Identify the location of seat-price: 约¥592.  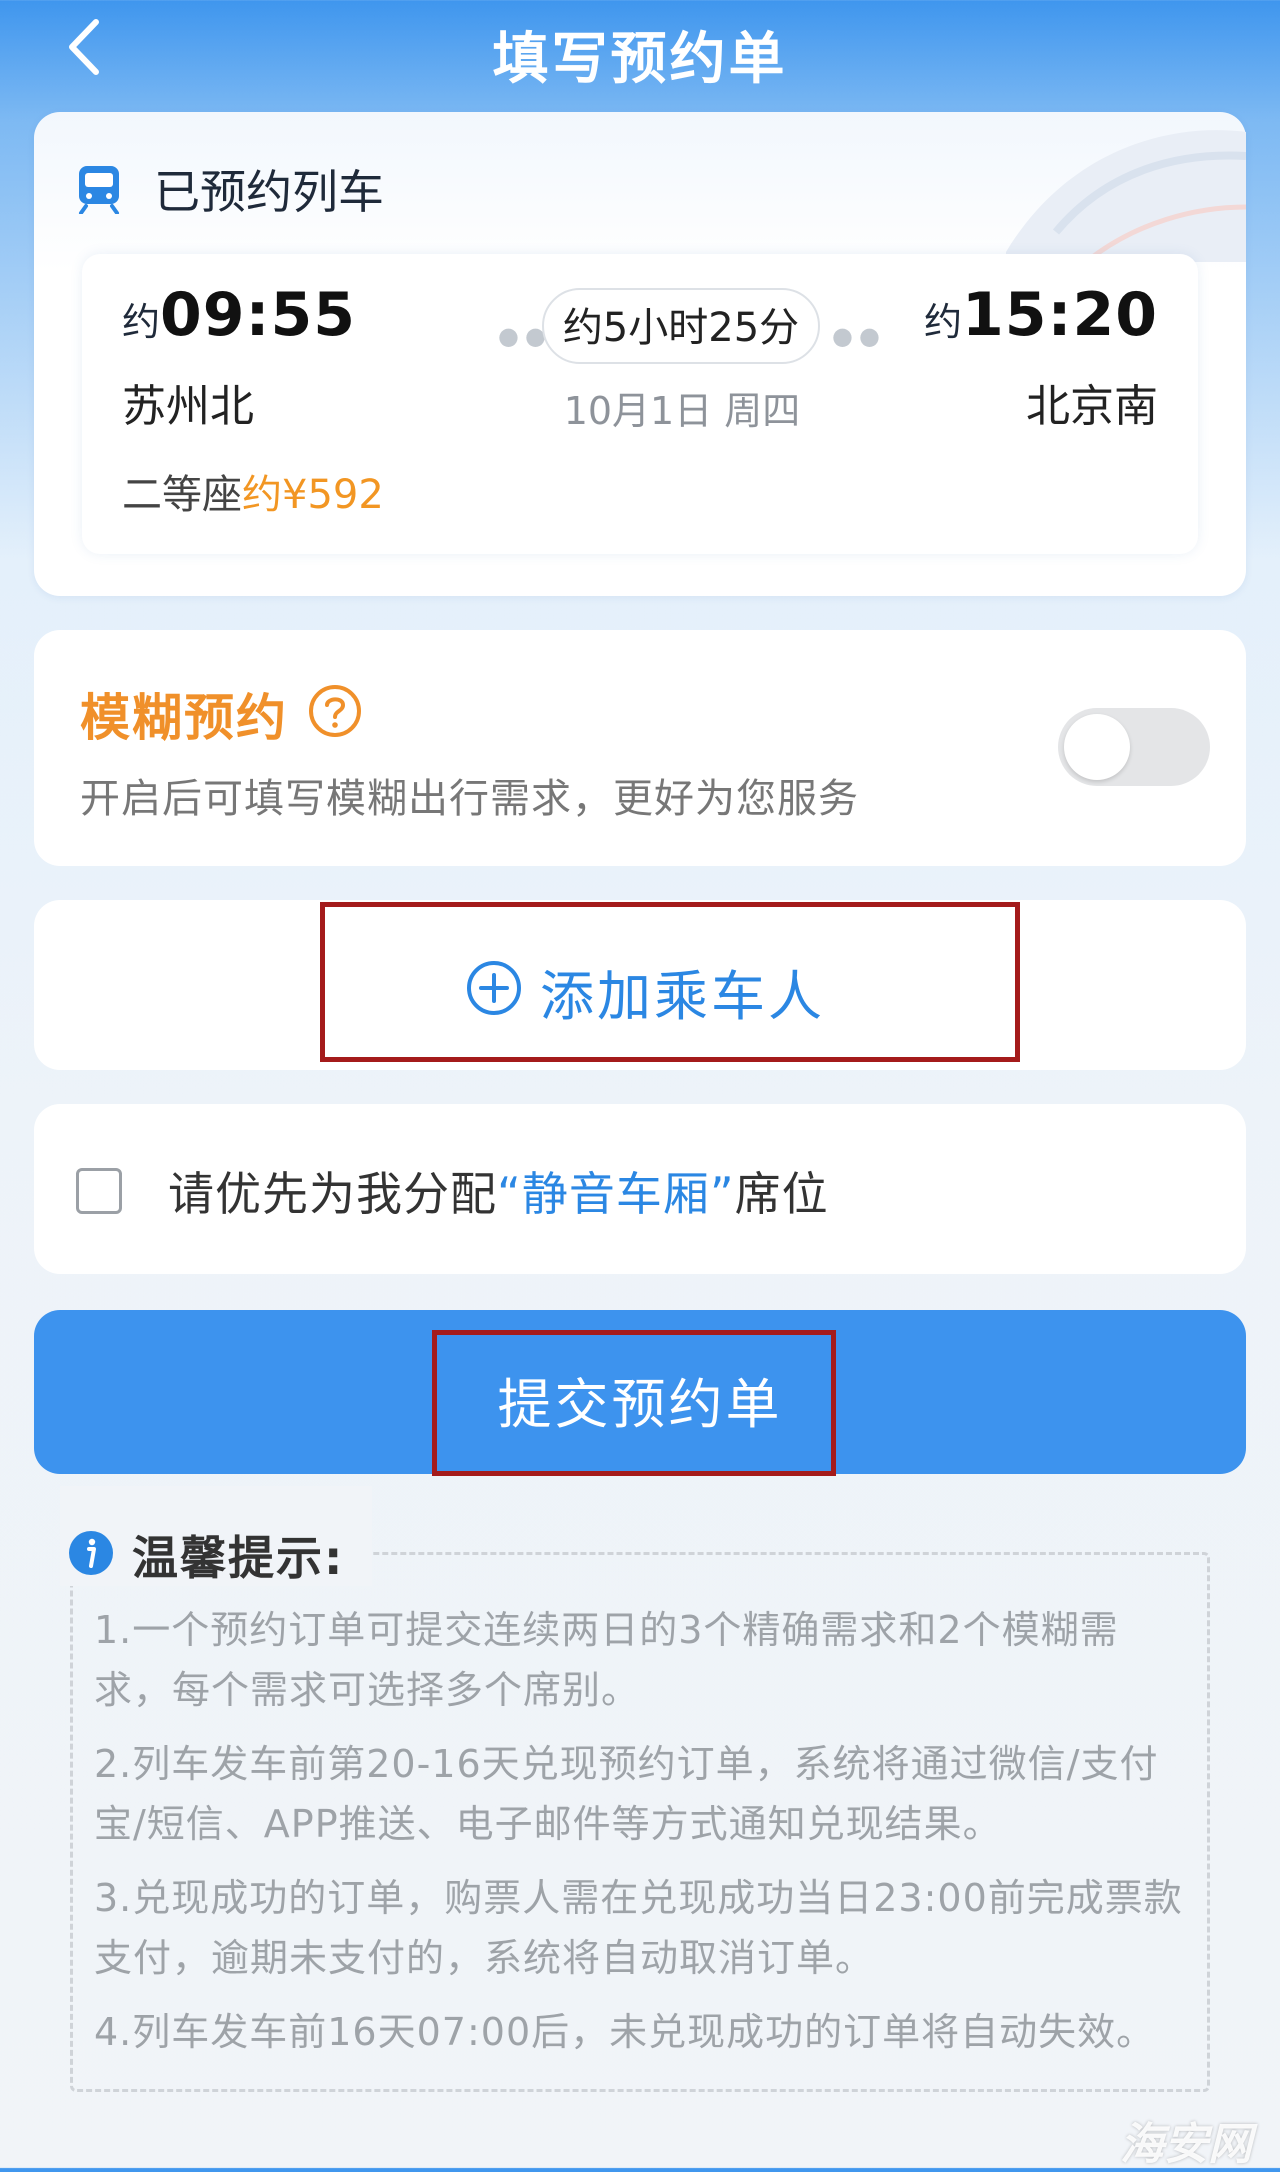
(313, 495).